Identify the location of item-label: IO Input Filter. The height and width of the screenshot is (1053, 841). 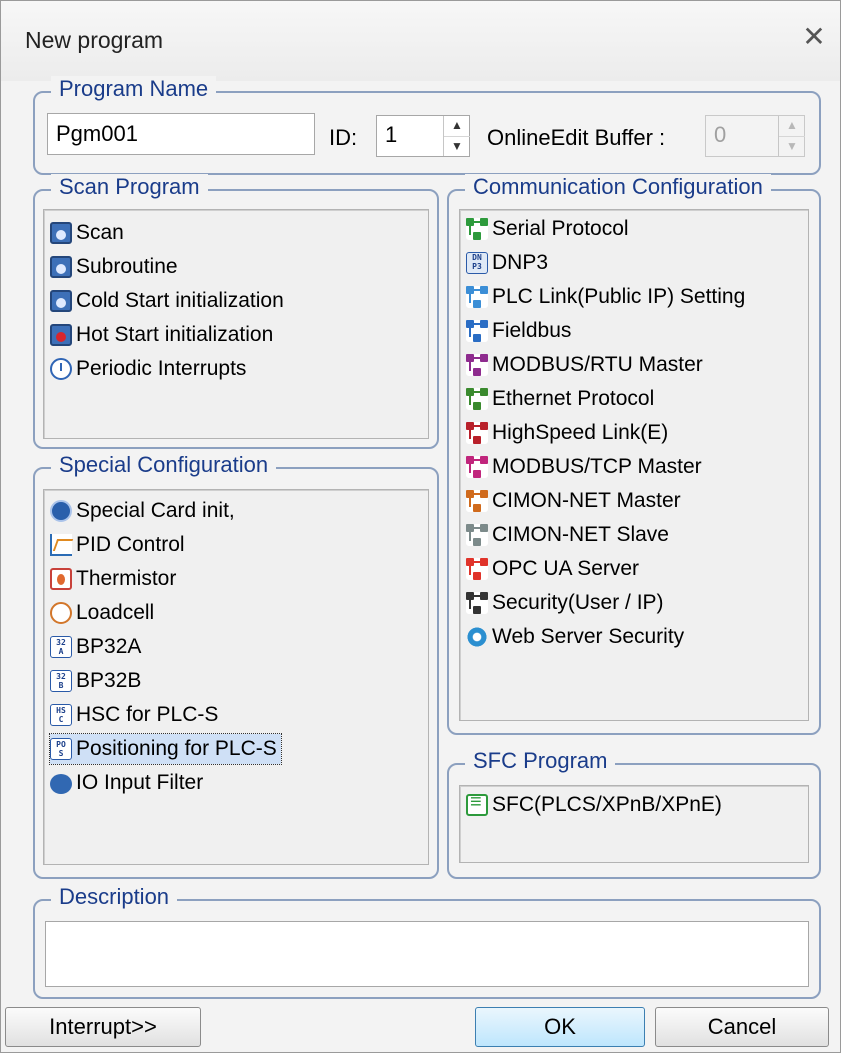
(140, 782).